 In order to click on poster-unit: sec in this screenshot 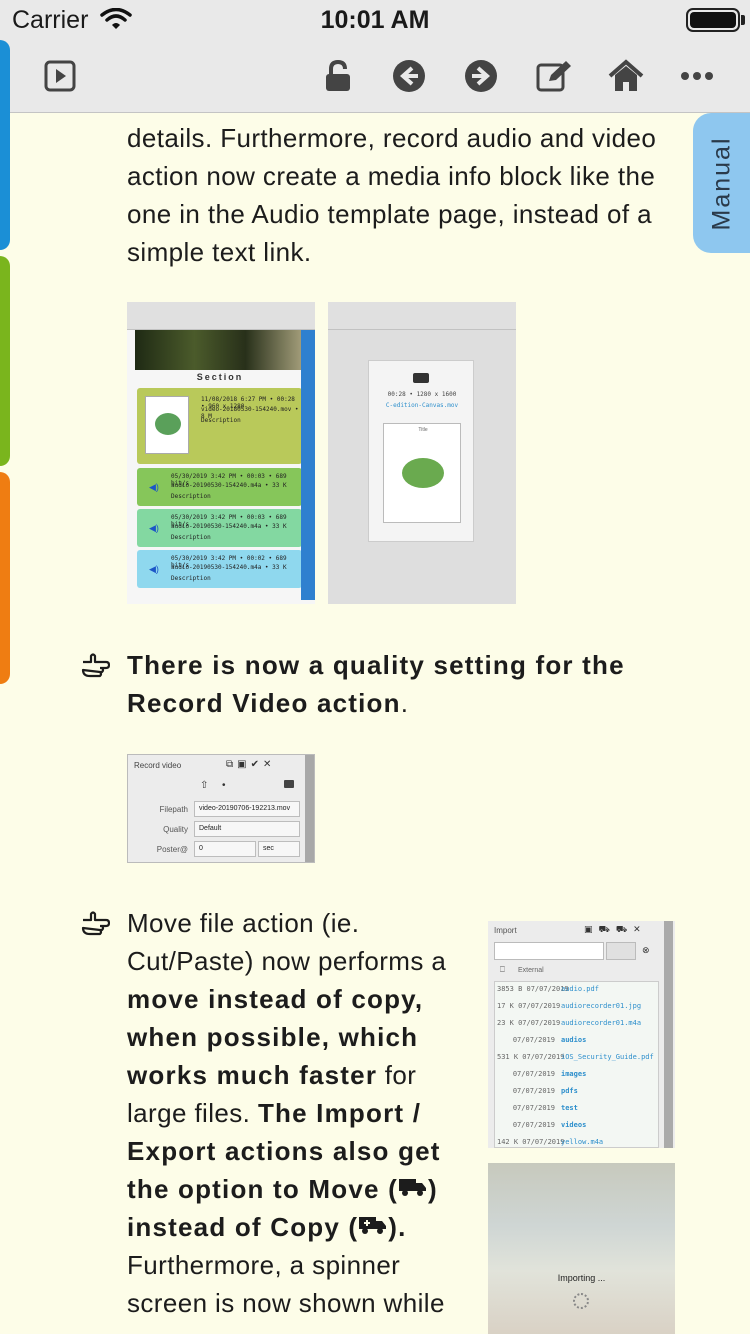, I will do `click(279, 849)`.